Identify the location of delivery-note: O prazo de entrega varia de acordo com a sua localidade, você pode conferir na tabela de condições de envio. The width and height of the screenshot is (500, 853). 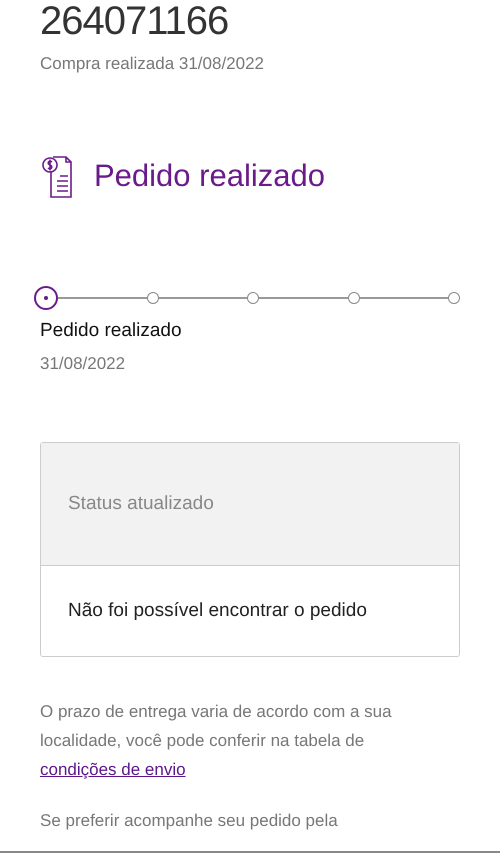
(216, 741).